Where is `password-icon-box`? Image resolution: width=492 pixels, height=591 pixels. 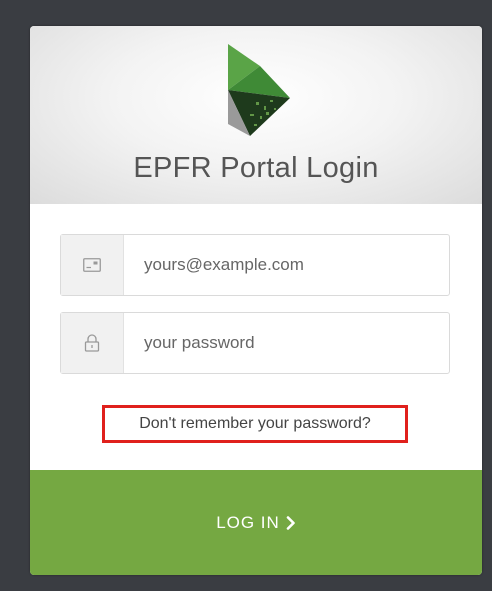
password-icon-box is located at coordinates (92, 343).